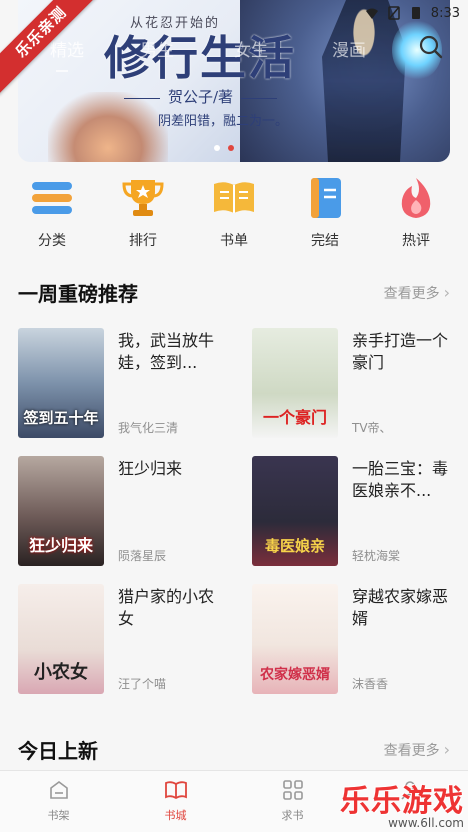  What do you see at coordinates (52, 241) in the screenshot?
I see `category-label: 分类` at bounding box center [52, 241].